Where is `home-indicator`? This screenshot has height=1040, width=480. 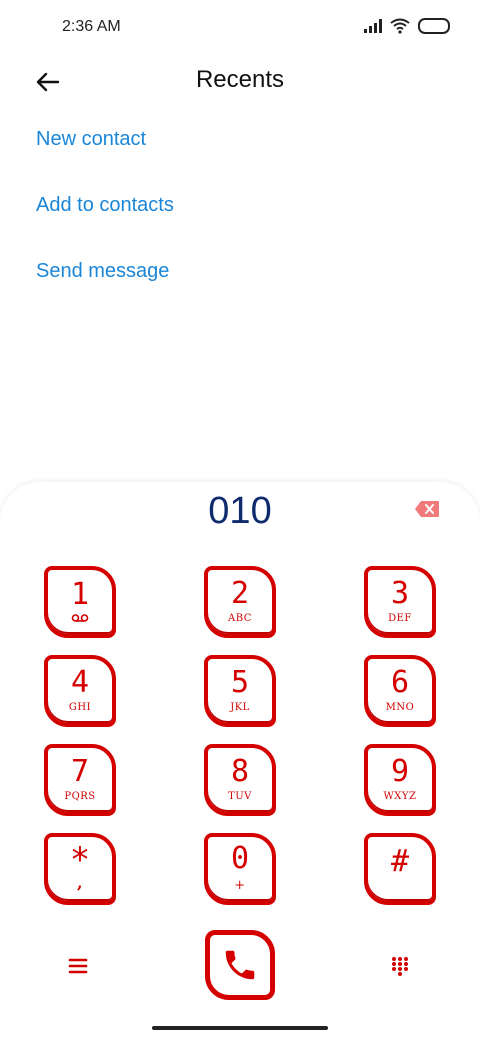 home-indicator is located at coordinates (240, 1028).